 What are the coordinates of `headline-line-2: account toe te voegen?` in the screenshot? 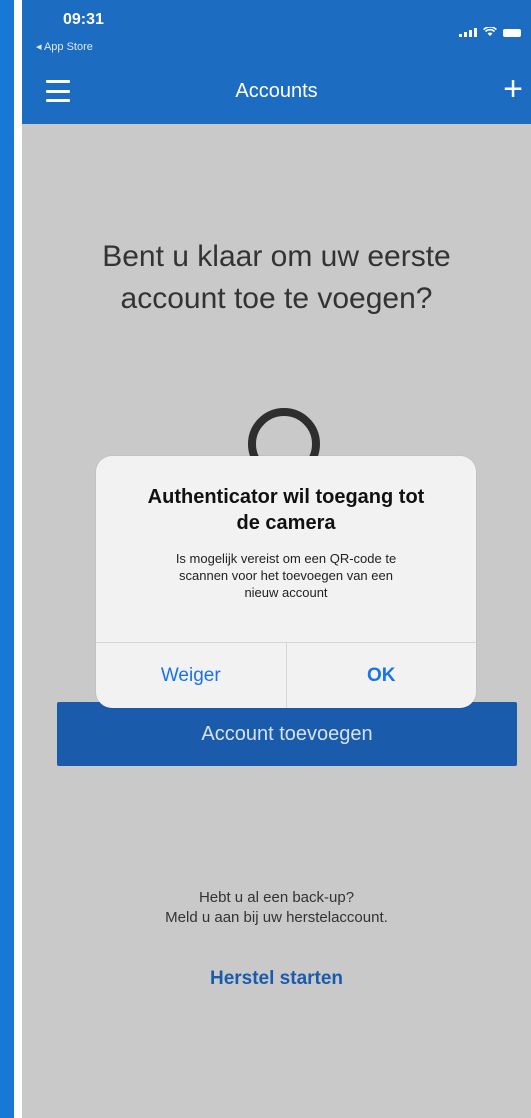 It's located at (276, 298).